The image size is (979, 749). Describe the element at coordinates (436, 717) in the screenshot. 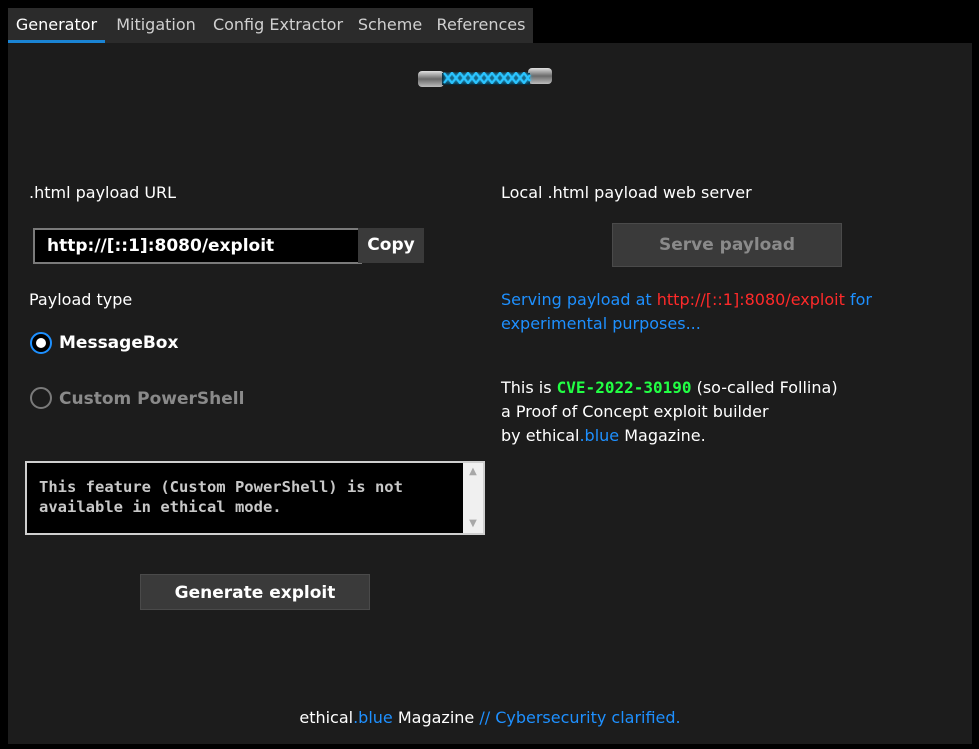

I see `footer-brand-magazine: Magazine` at that location.